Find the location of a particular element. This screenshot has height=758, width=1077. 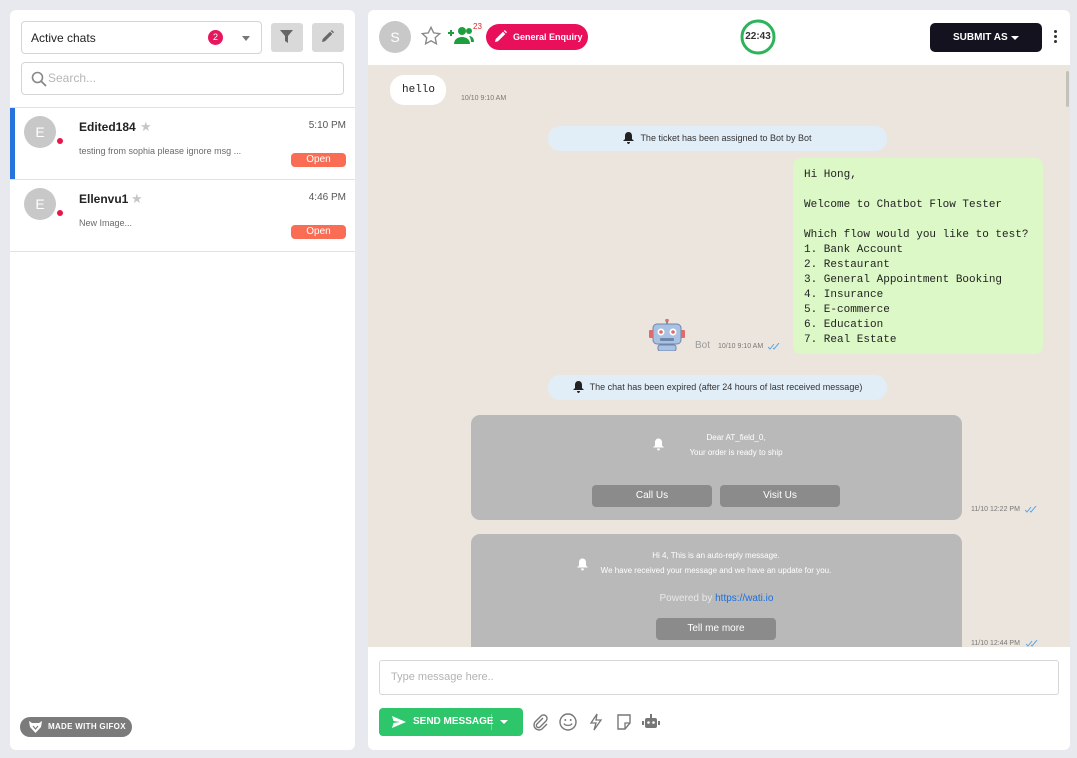

sender-name: Bot is located at coordinates (703, 345).